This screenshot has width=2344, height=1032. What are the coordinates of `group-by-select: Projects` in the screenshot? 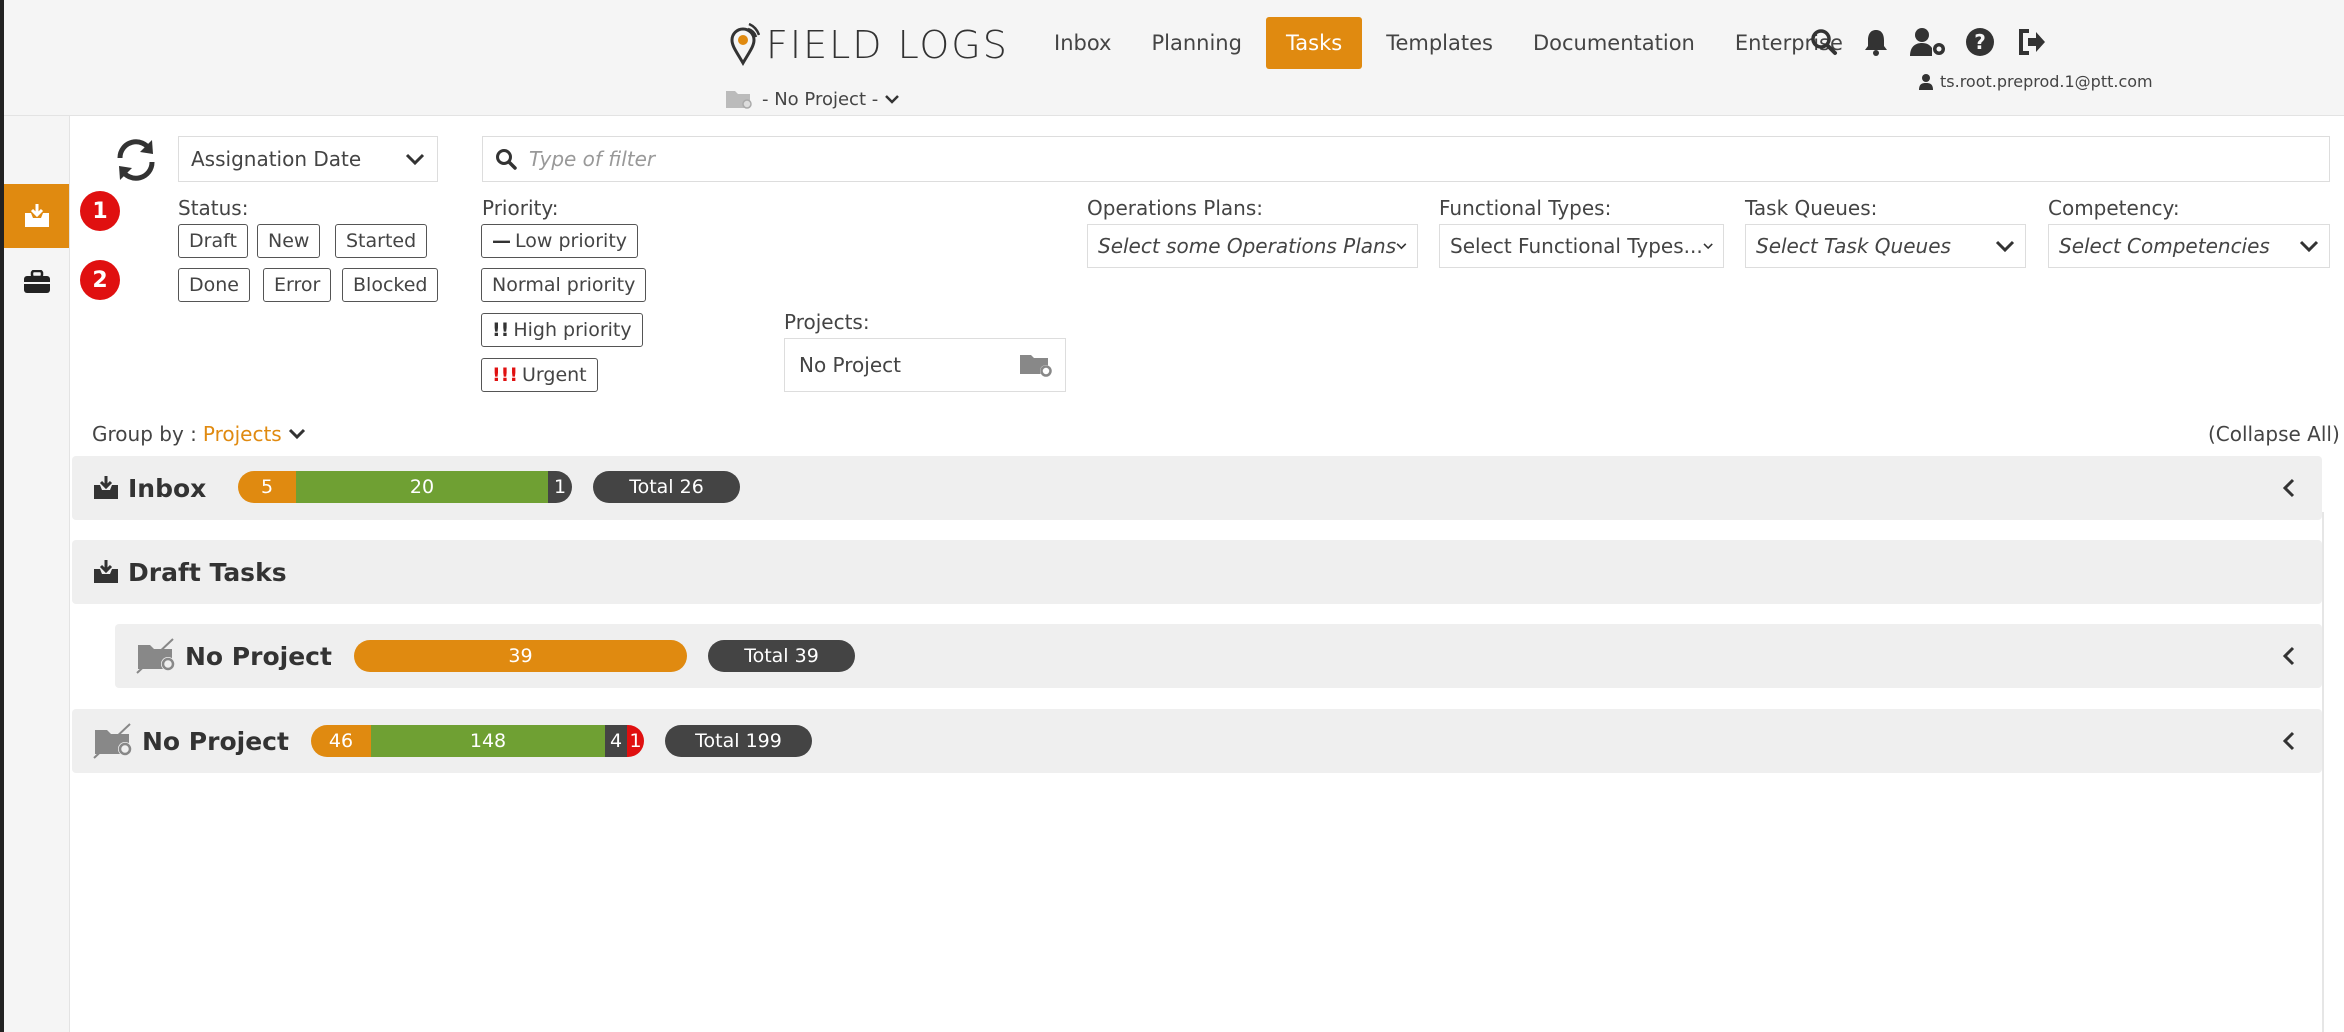 It's located at (254, 434).